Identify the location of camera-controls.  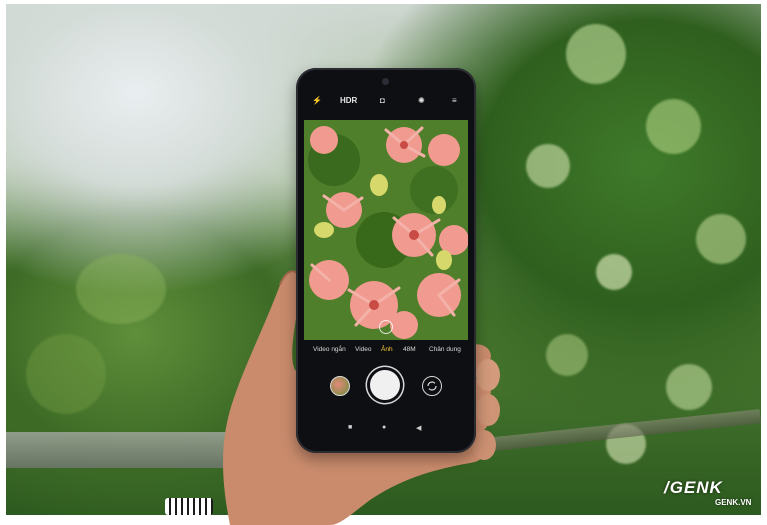
(386, 388).